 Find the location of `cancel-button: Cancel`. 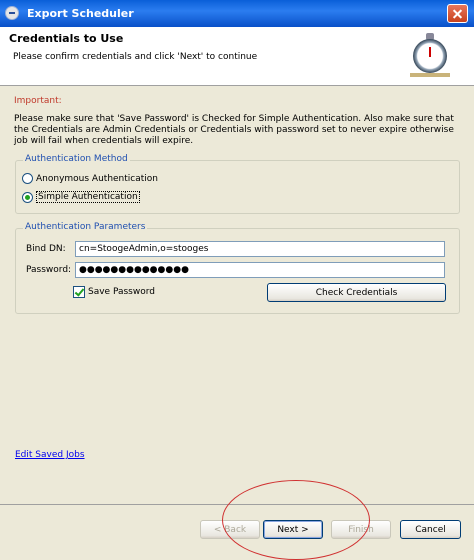

cancel-button: Cancel is located at coordinates (430, 529).